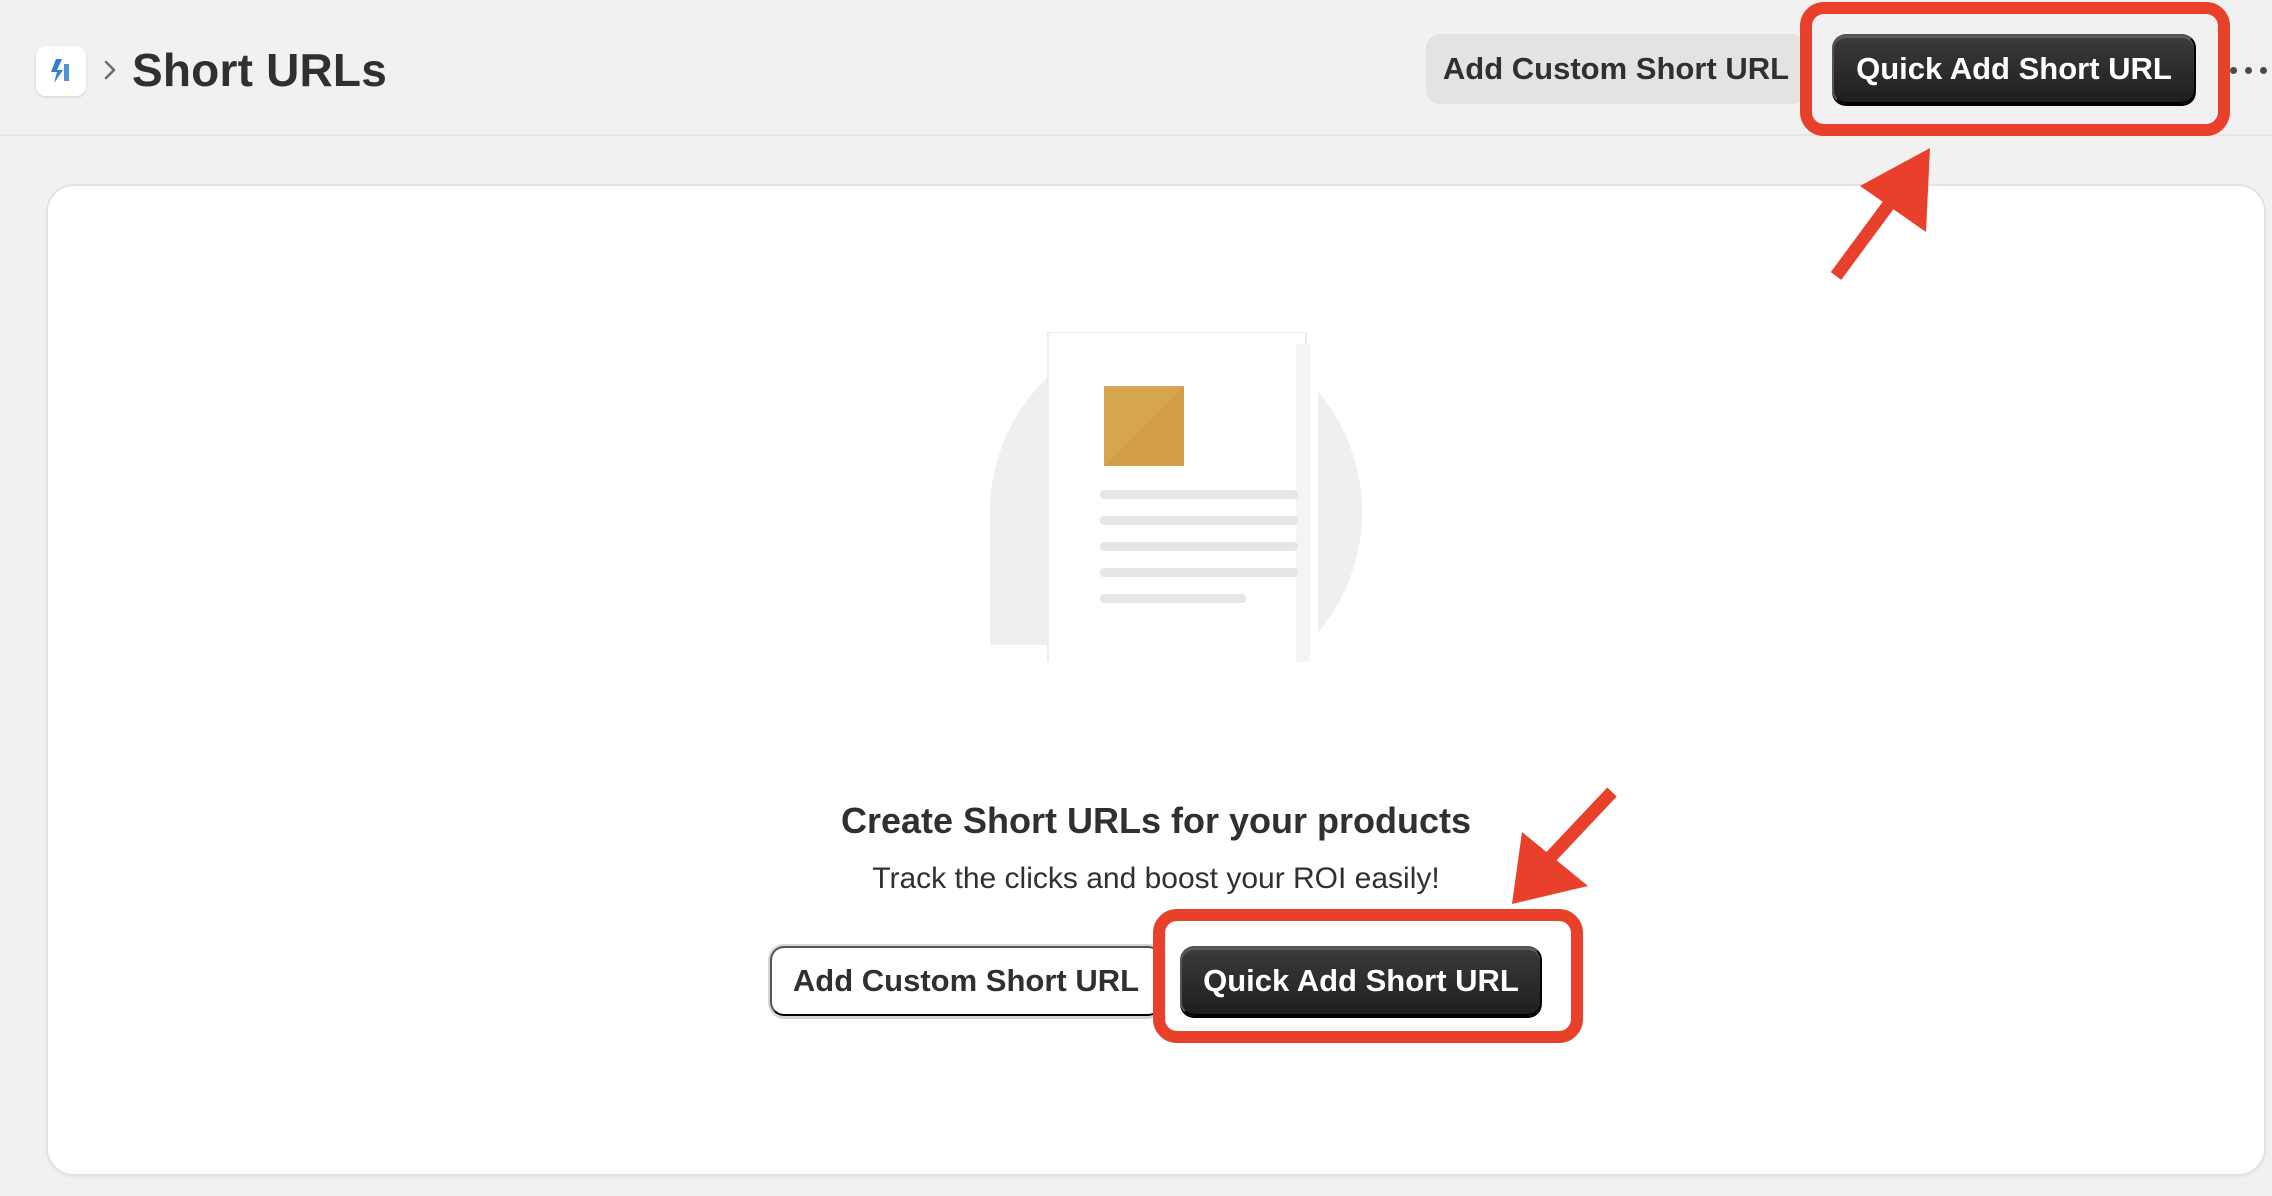  I want to click on app-logo-icon, so click(61, 71).